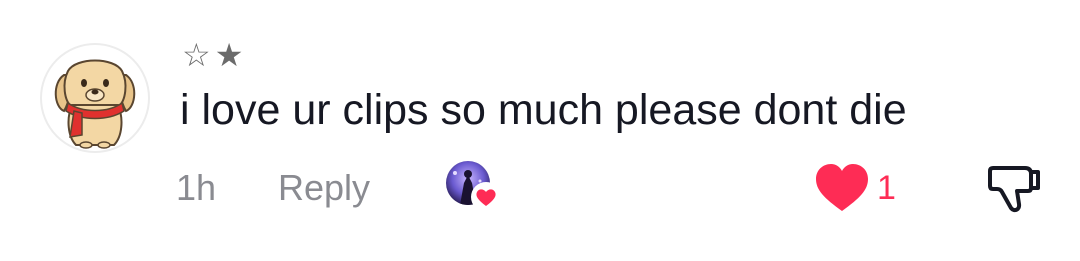 Image resolution: width=1080 pixels, height=261 pixels. I want to click on timestamp: 1h, so click(196, 187).